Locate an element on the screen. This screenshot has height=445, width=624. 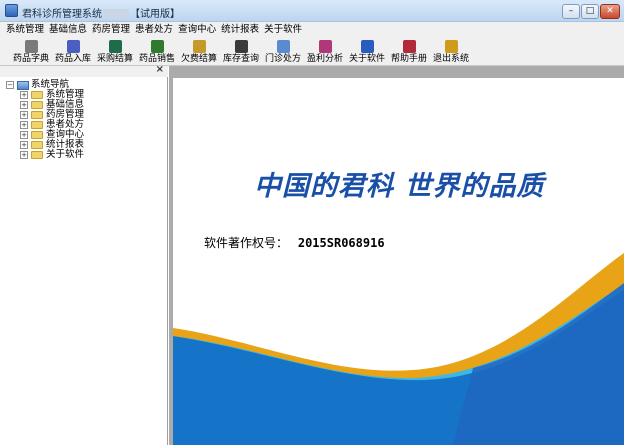
outpatient-prescription-label: 门诊处方 is located at coordinates (282, 59).